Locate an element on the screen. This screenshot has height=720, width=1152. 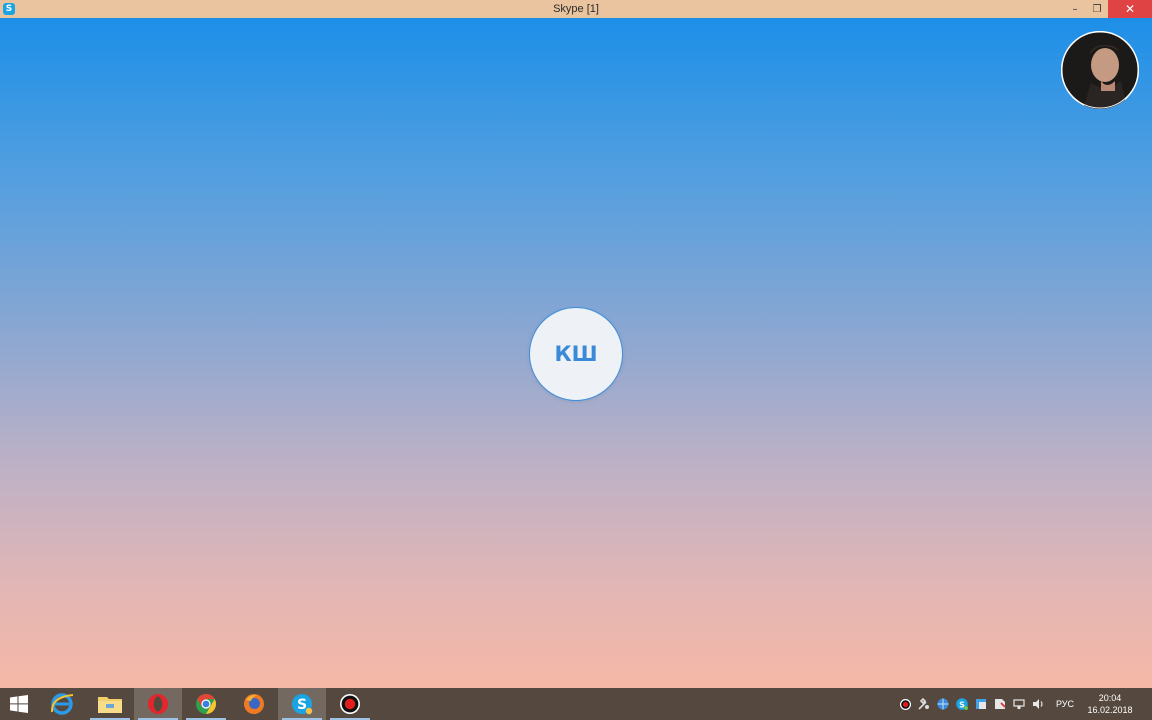
tray-action-center-icon is located at coordinates (1000, 704).